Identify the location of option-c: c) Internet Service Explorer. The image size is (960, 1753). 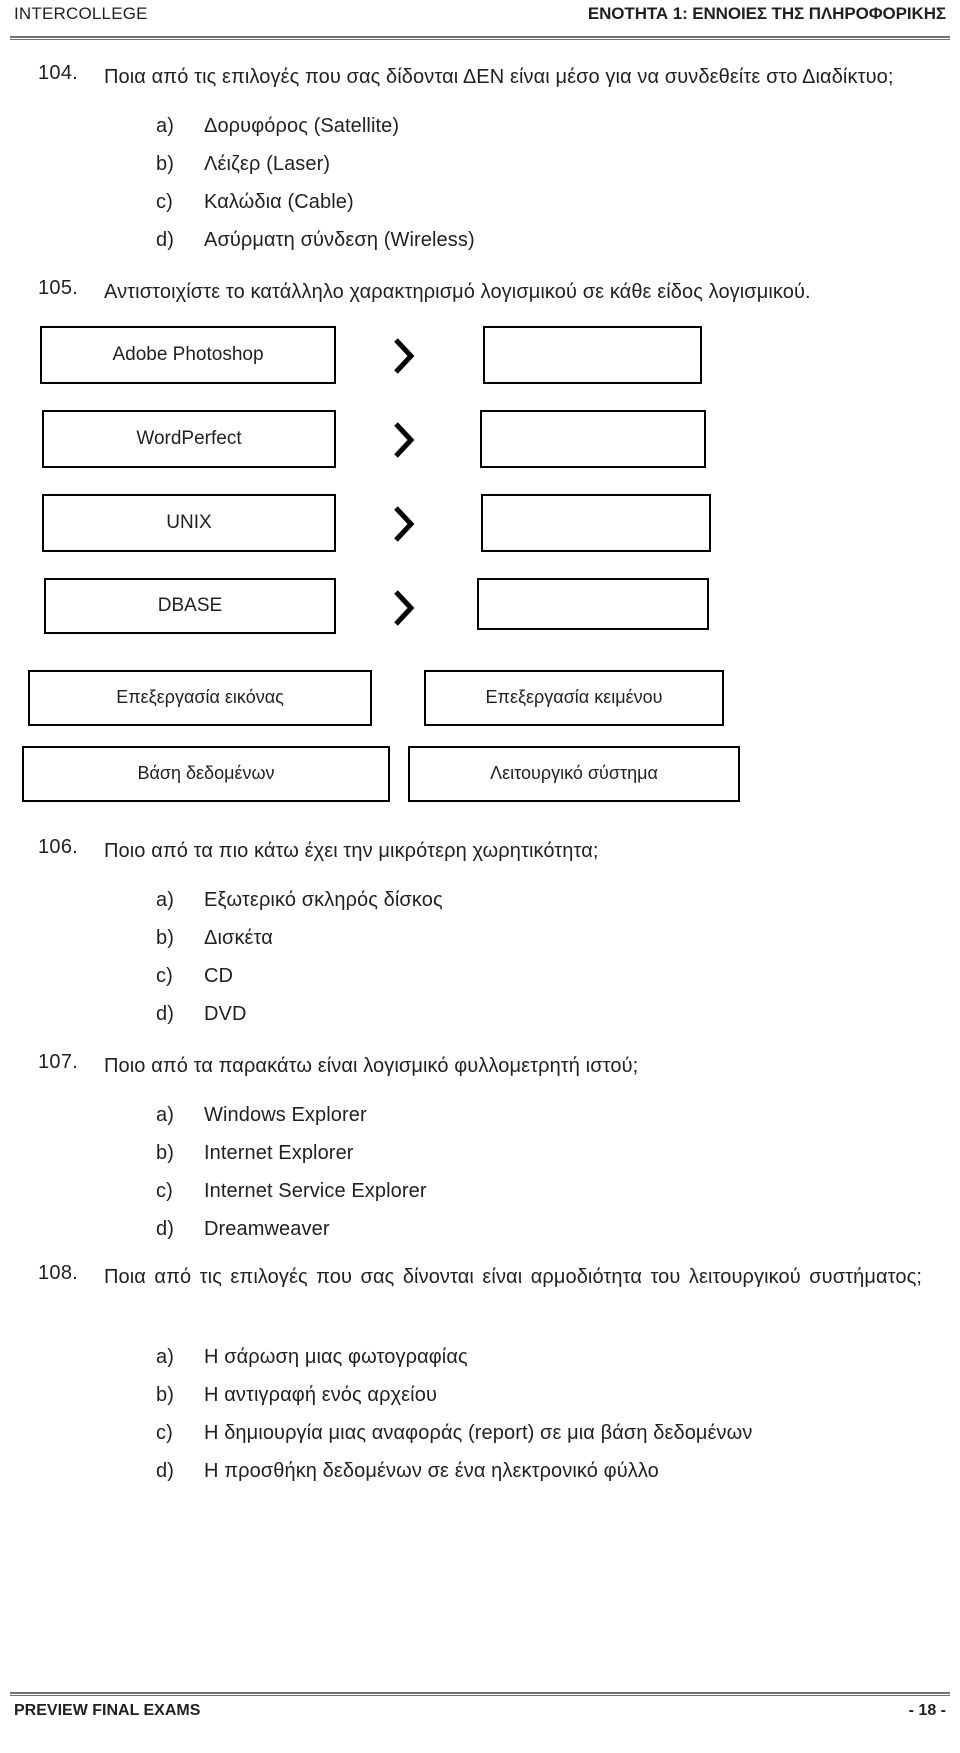
(513, 1191).